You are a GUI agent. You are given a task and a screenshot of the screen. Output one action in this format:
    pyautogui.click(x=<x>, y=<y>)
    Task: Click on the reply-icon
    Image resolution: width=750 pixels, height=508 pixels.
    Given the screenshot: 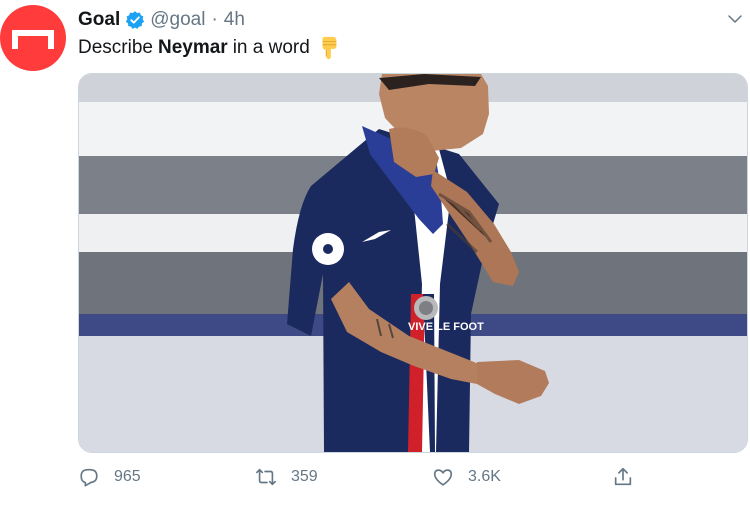 What is the action you would take?
    pyautogui.click(x=89, y=477)
    